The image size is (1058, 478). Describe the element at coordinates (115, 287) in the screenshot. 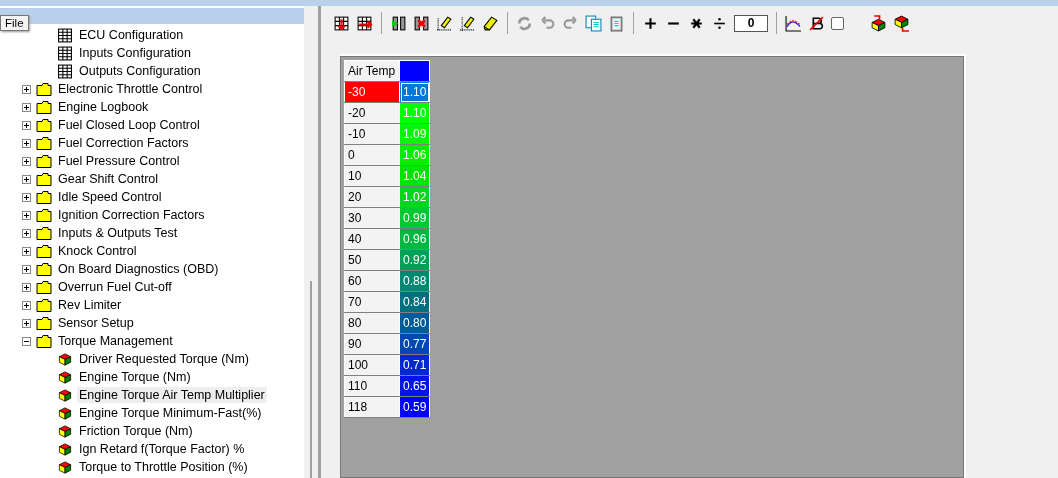

I see `tree-item: Overrun Fuel Cut-off` at that location.